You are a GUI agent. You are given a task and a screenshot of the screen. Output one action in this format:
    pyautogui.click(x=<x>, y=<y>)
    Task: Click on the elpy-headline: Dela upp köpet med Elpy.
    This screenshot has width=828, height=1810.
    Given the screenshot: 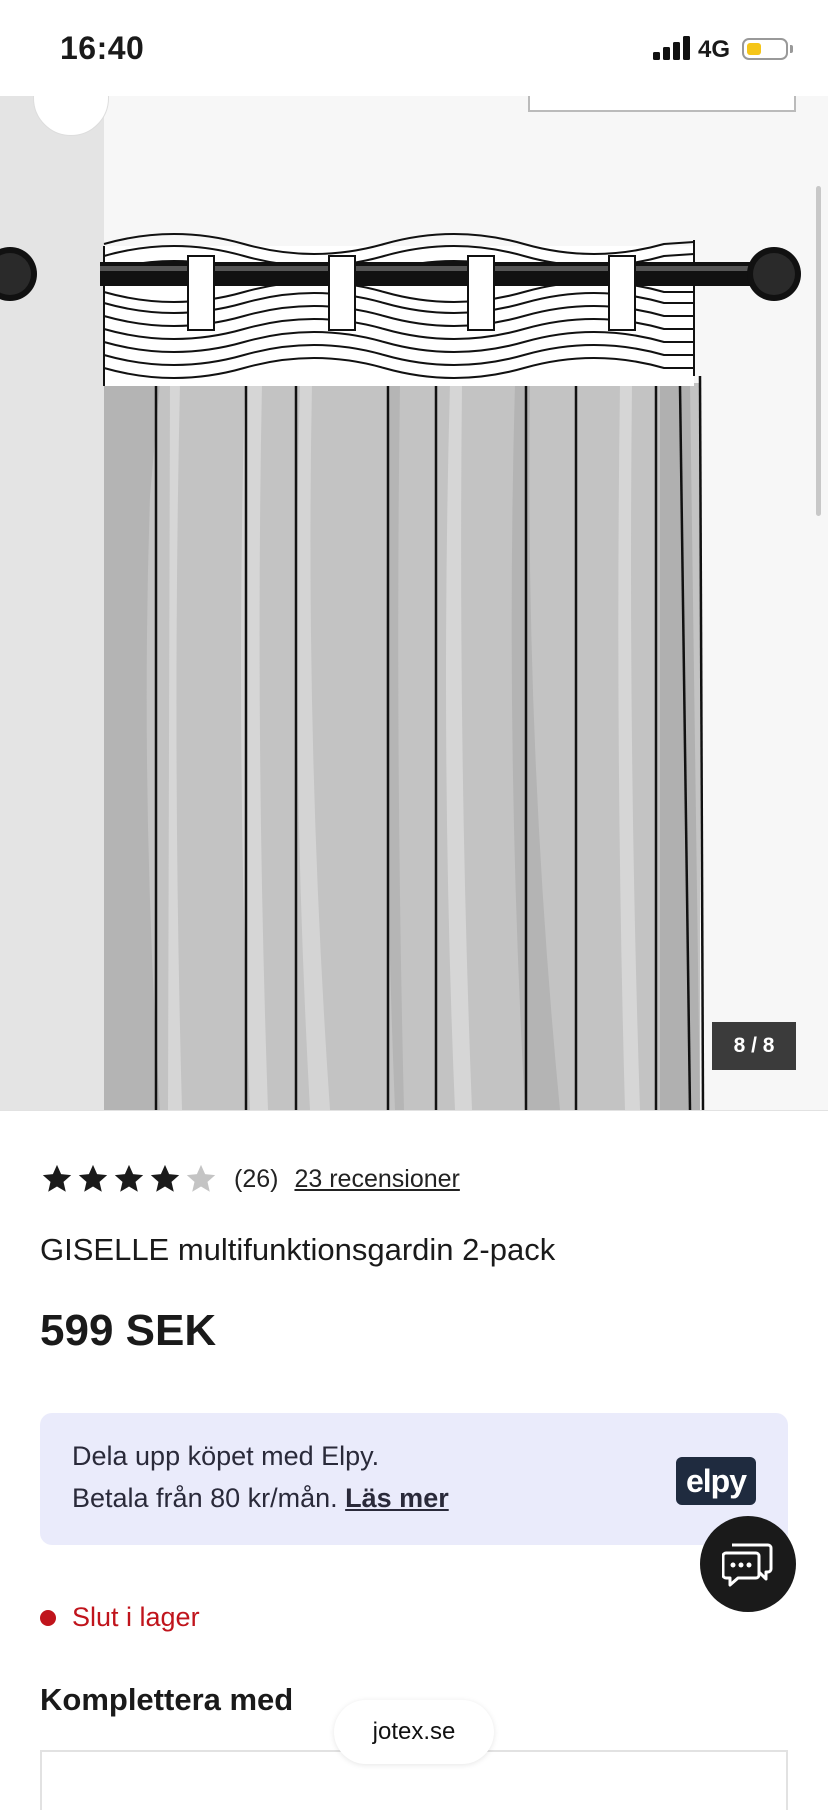 What is the action you would take?
    pyautogui.click(x=226, y=1456)
    